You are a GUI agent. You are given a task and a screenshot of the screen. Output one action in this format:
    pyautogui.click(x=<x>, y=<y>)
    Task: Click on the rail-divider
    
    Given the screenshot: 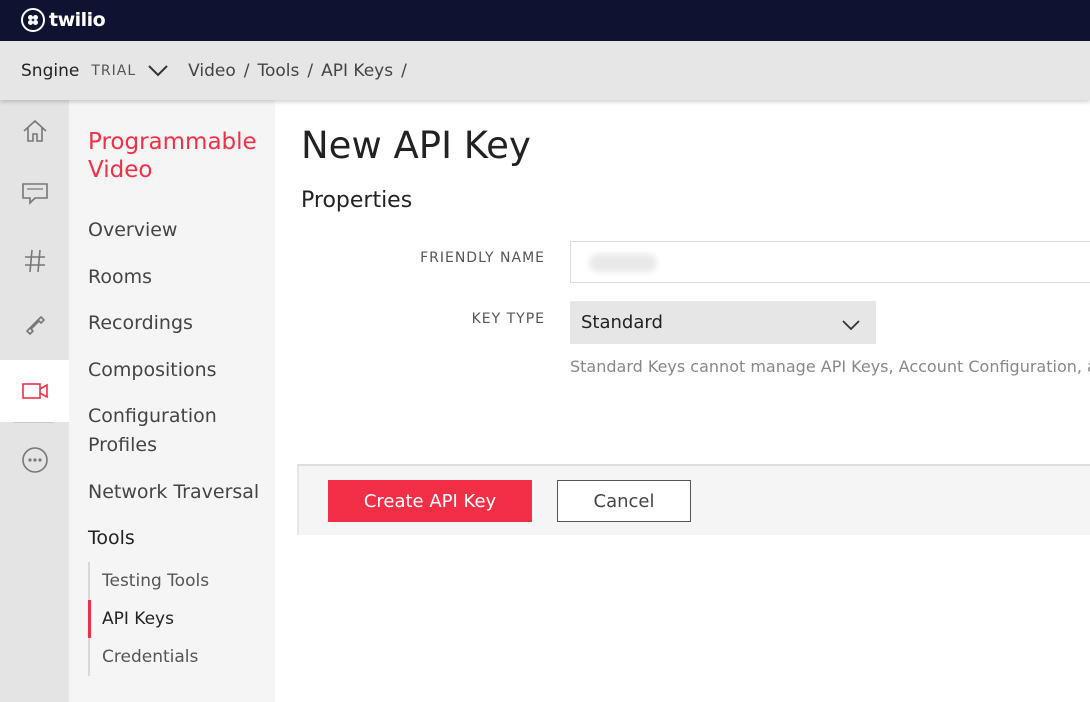 What is the action you would take?
    pyautogui.click(x=34, y=422)
    